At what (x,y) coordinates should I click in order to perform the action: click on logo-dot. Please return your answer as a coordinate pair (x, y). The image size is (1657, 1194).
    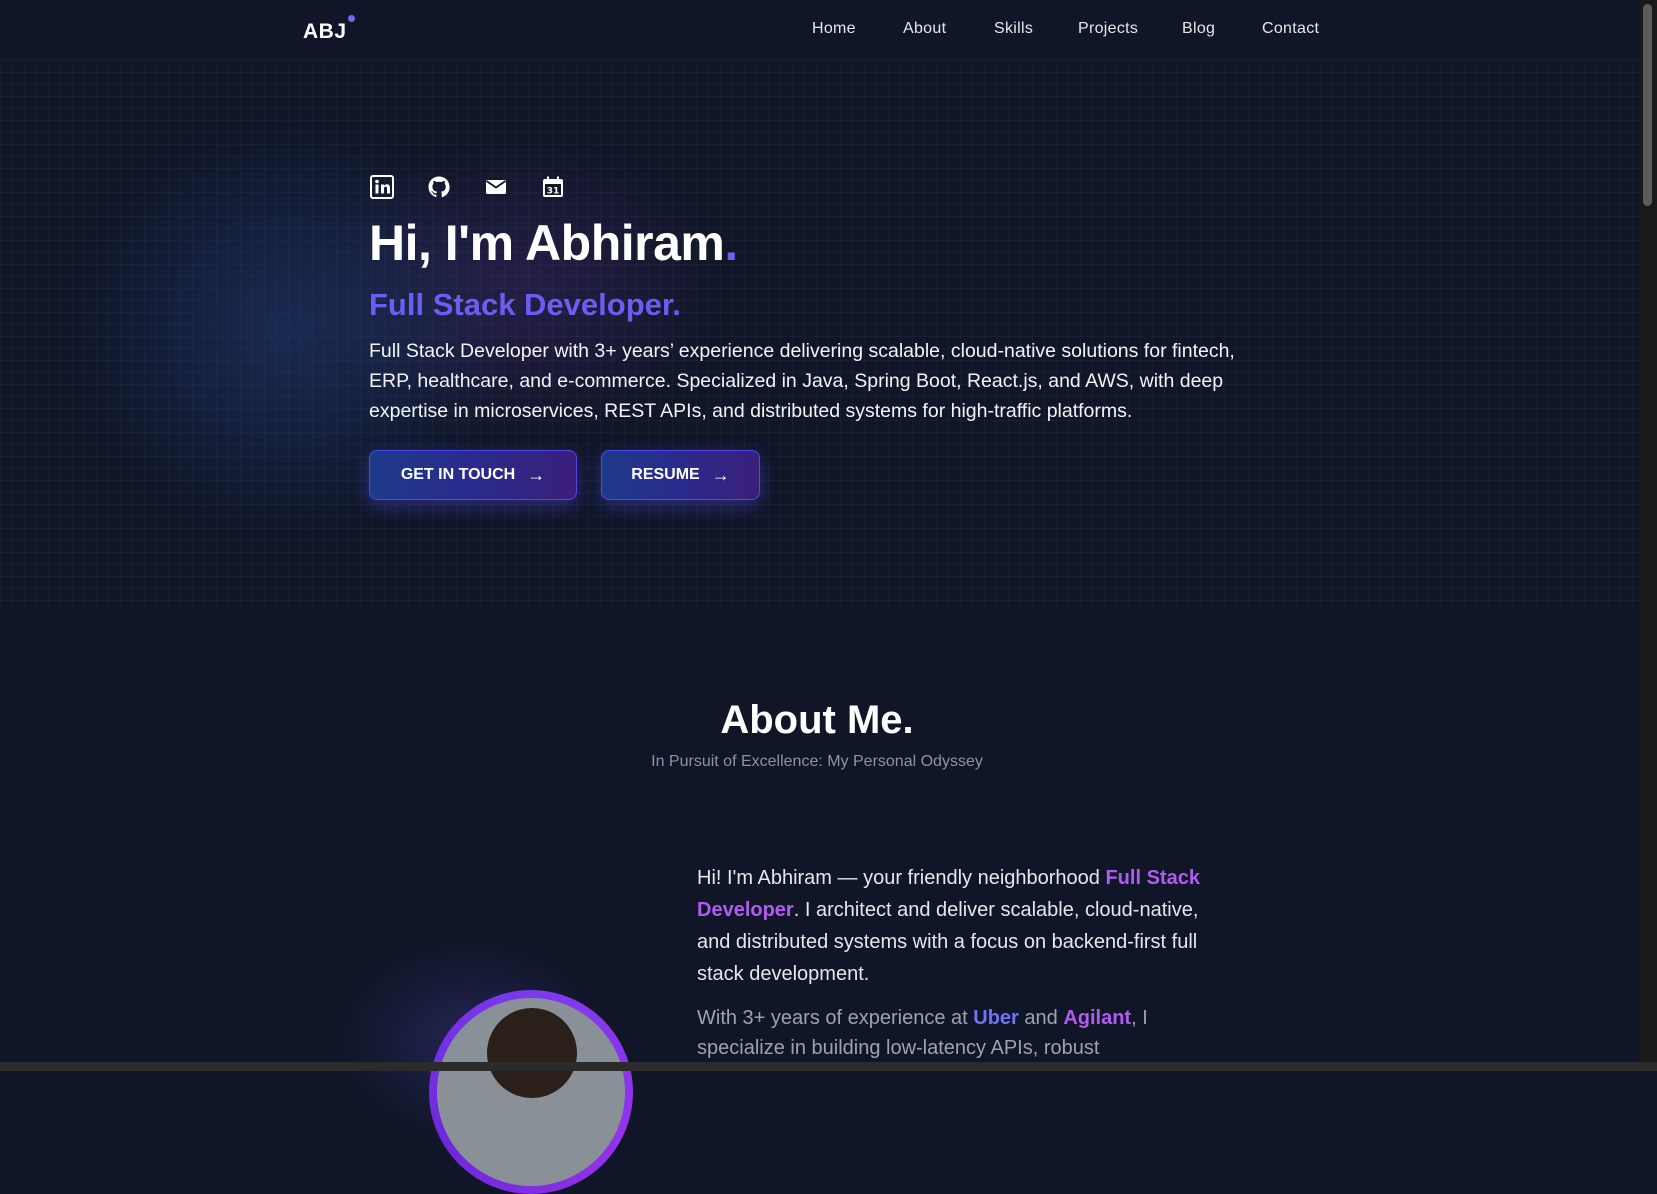
    Looking at the image, I should click on (351, 18).